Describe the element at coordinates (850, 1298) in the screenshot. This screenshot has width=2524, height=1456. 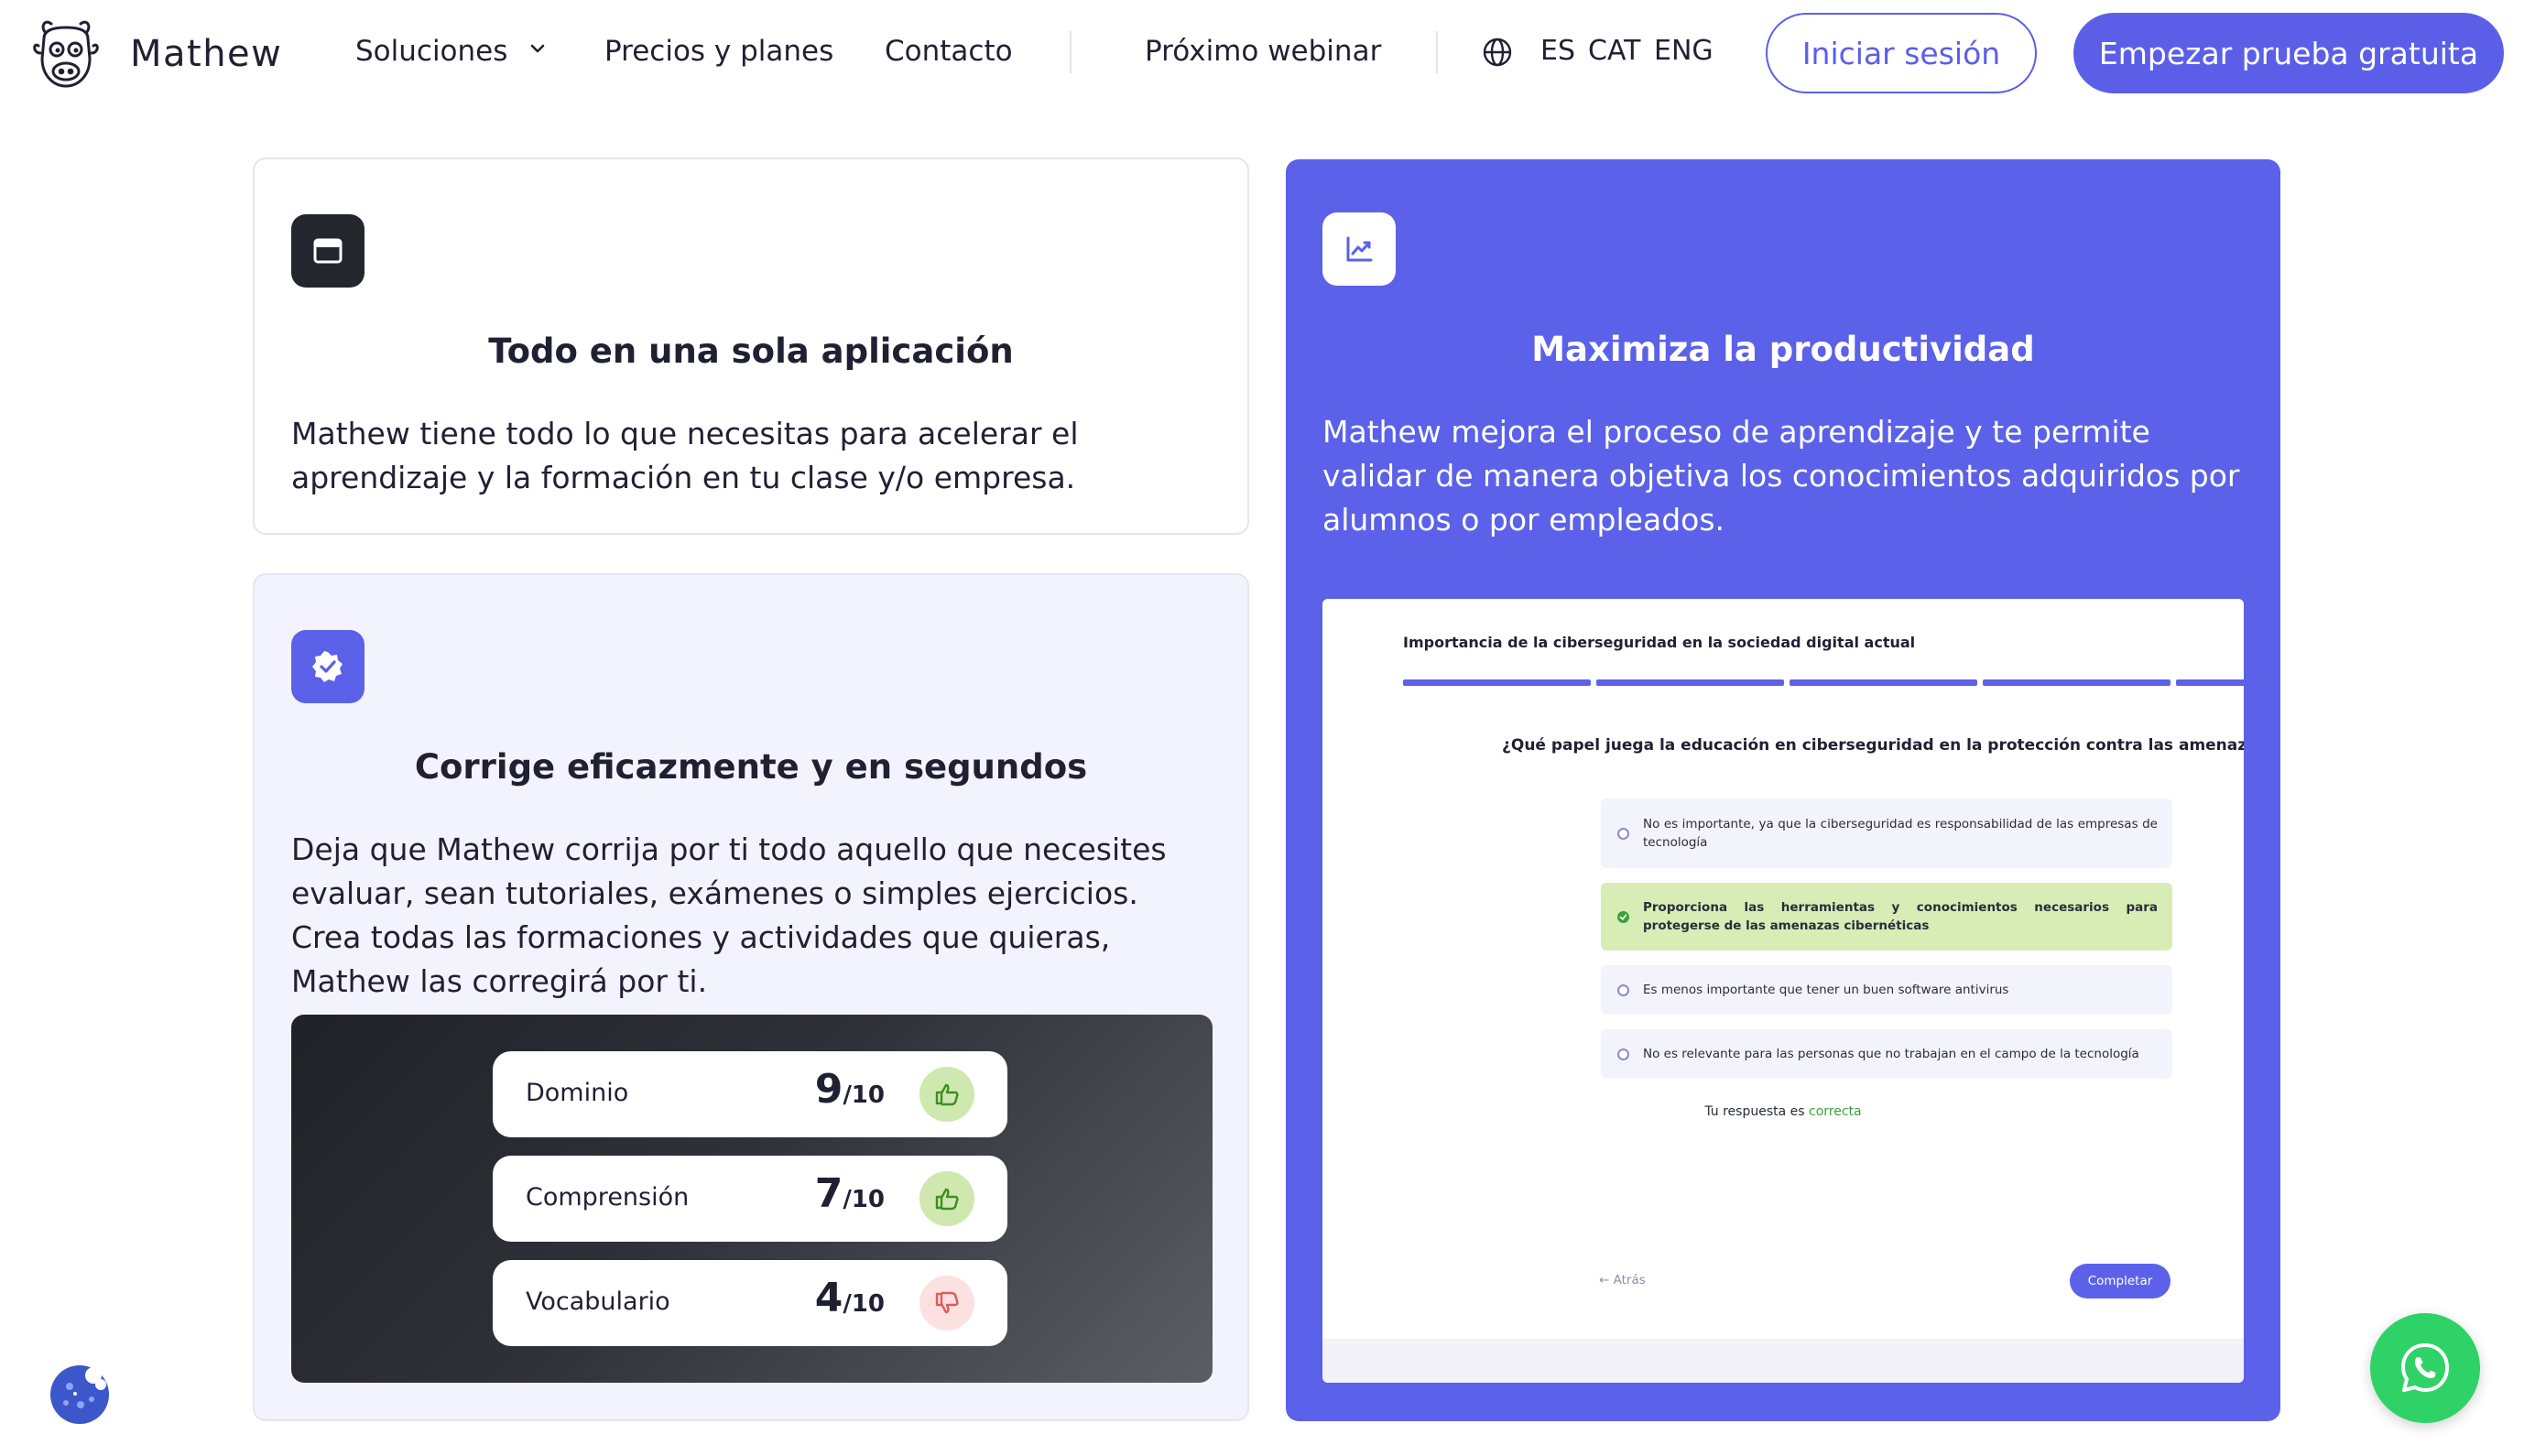
I see `score-value: 4/10` at that location.